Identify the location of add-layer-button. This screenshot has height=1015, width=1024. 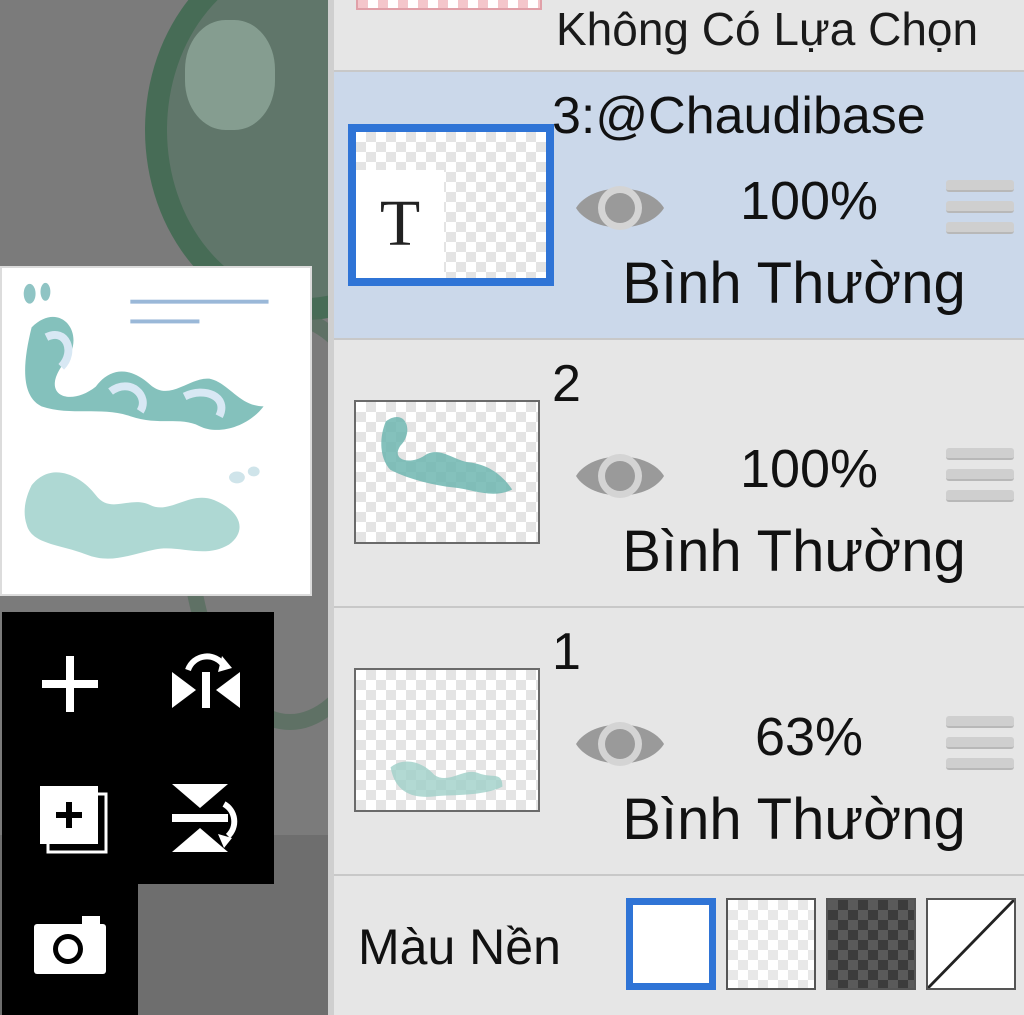
(70, 684).